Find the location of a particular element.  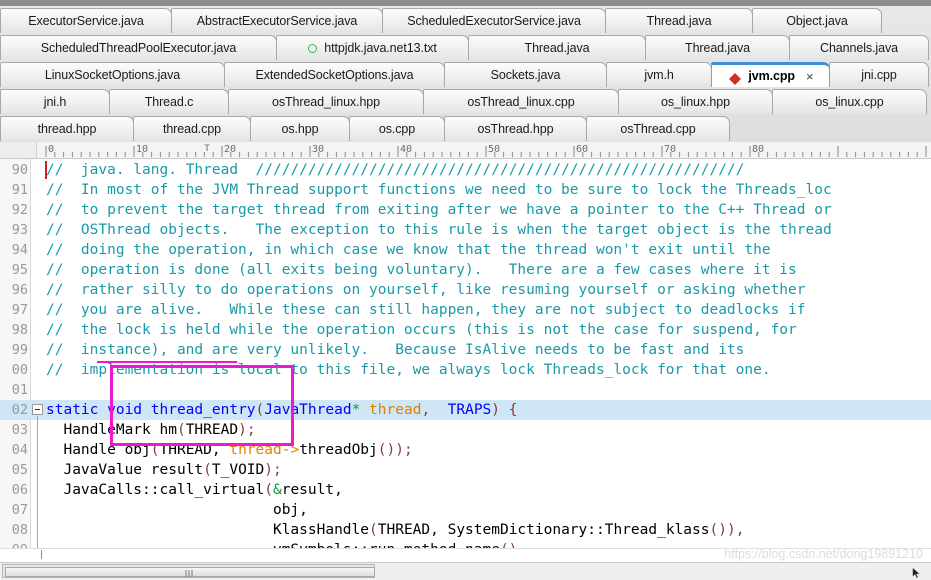

editor-tab-abstractexecutorservice-java: AbstractExecutorService.java is located at coordinates (277, 20).